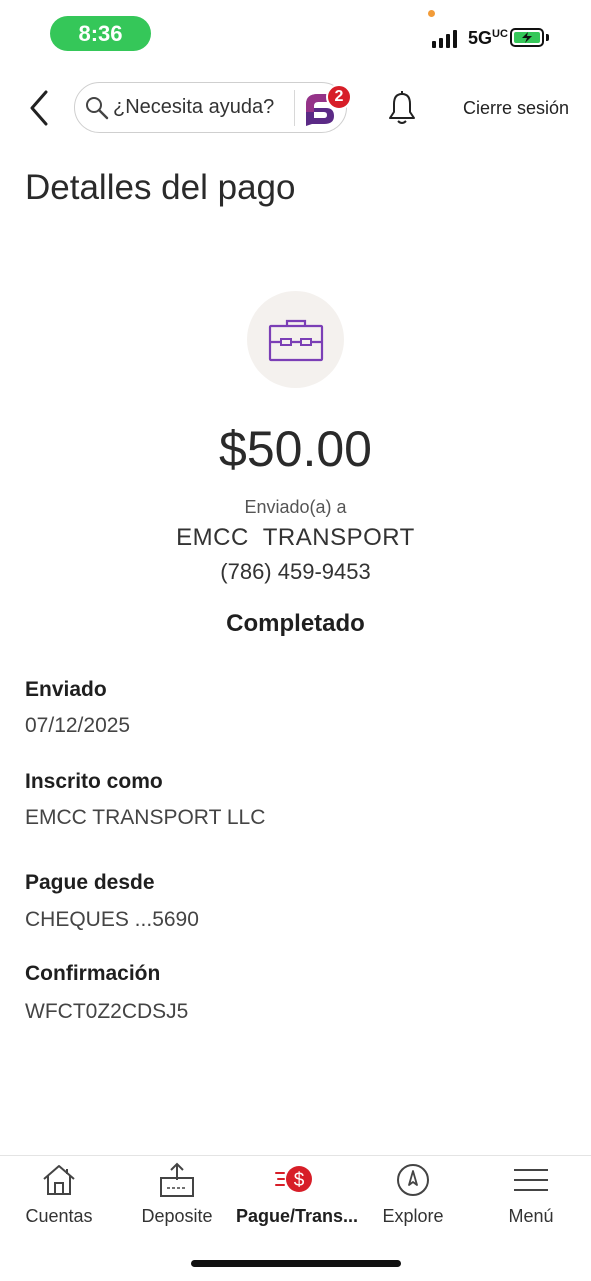  What do you see at coordinates (488, 38) in the screenshot?
I see `network-label: 5GUC` at bounding box center [488, 38].